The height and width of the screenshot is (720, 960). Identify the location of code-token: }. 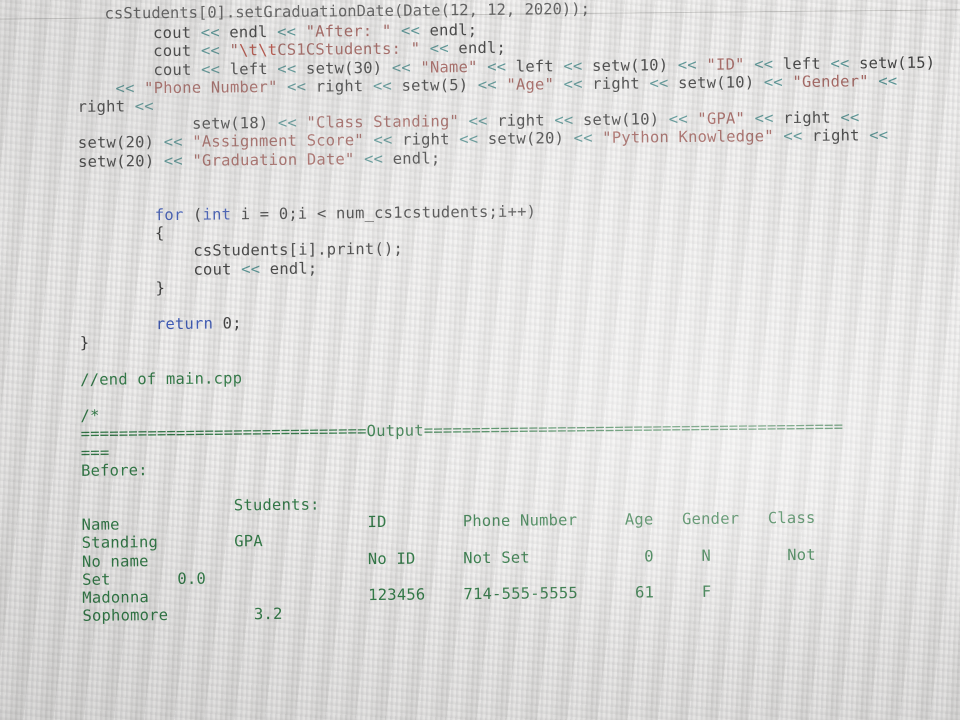
(84, 343).